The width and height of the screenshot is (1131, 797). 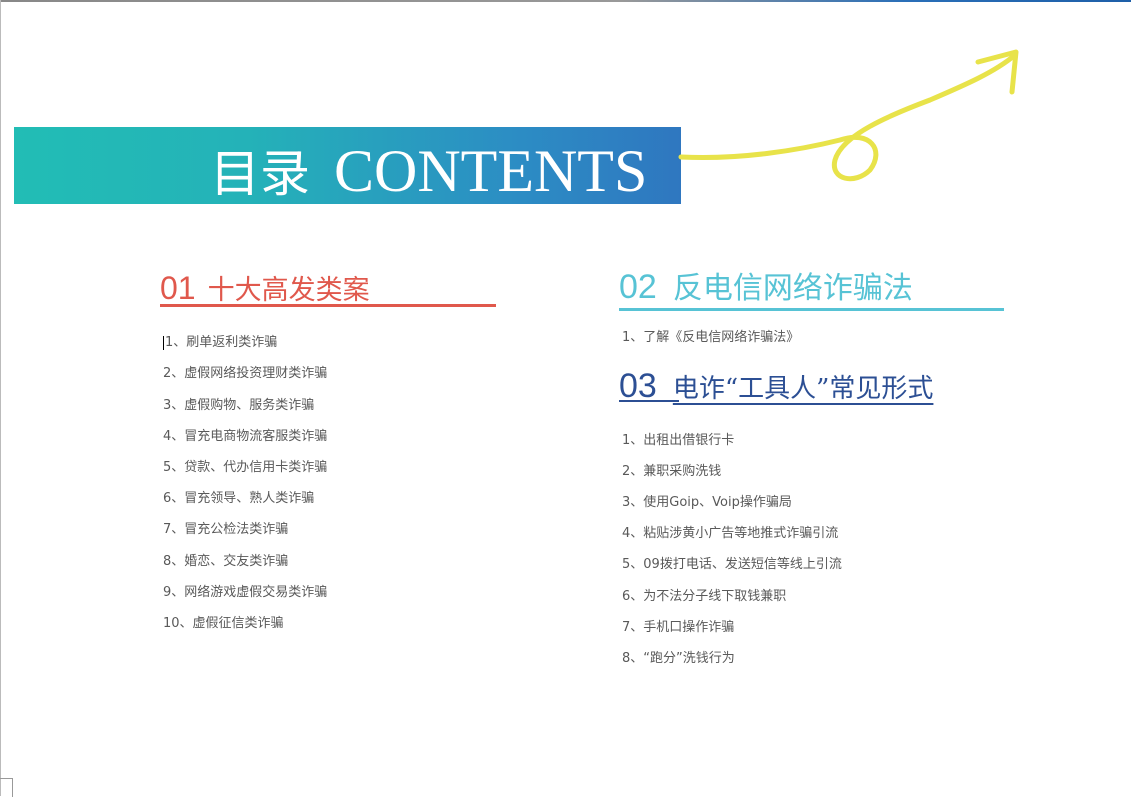 I want to click on section-03-item: 5、09拨打电话、发送短信等线上引流, so click(x=732, y=564).